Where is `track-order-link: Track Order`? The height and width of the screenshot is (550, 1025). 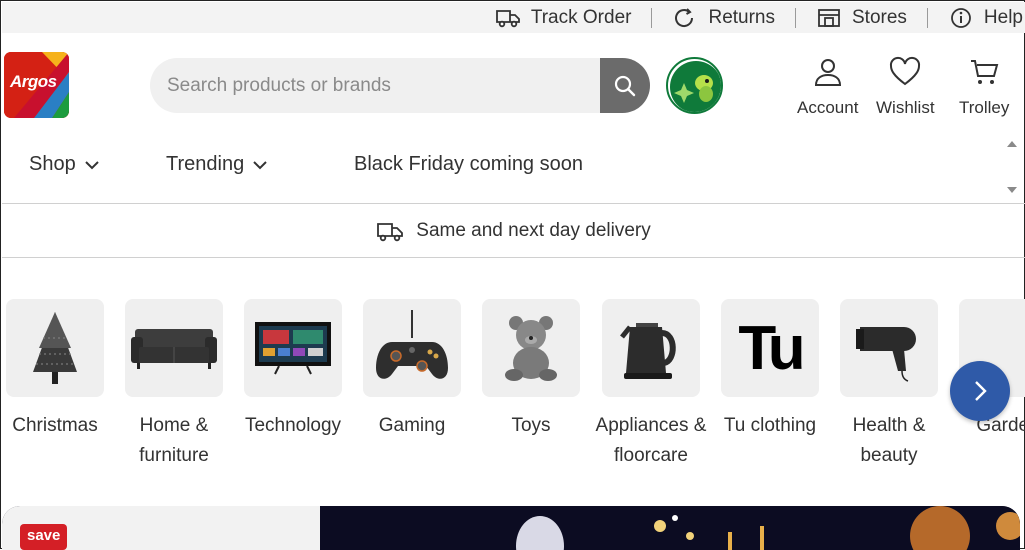 track-order-link: Track Order is located at coordinates (563, 17).